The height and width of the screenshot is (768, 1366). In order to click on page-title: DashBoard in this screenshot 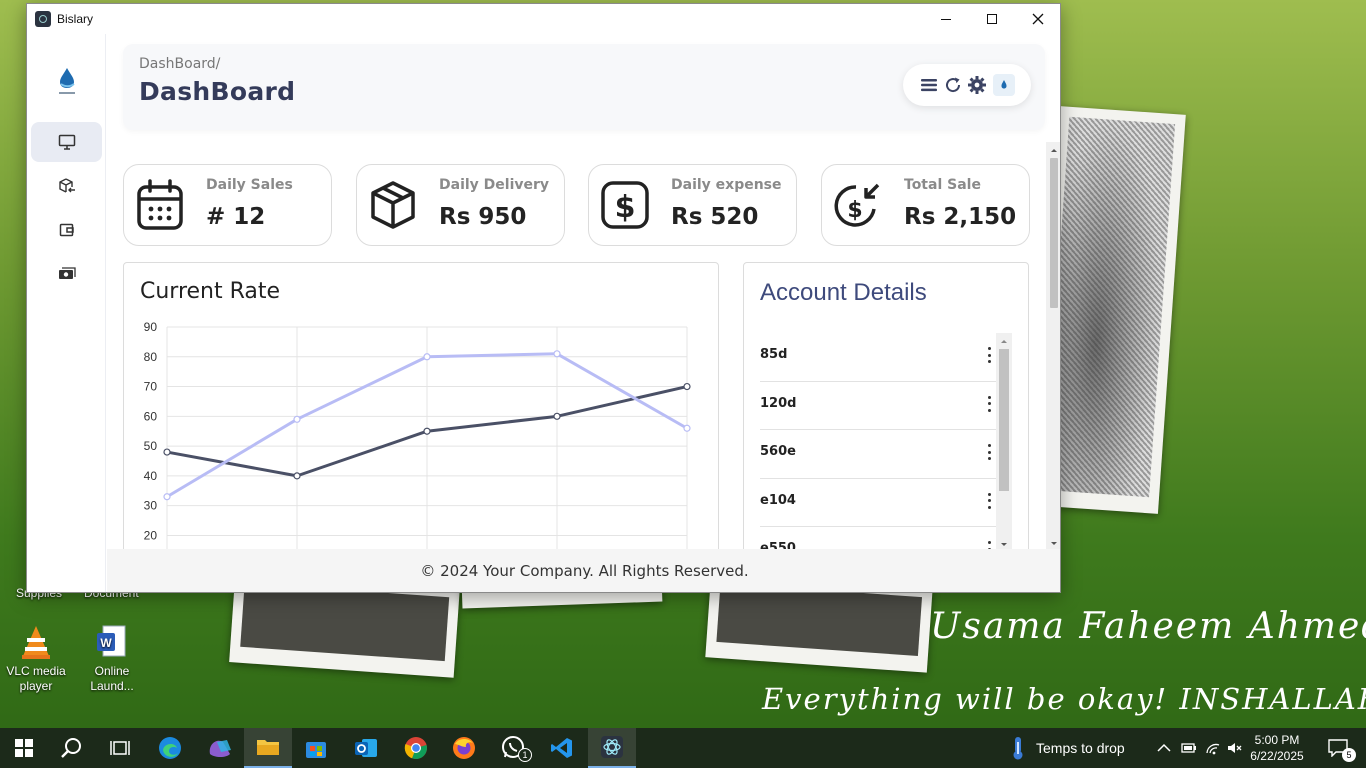, I will do `click(217, 91)`.